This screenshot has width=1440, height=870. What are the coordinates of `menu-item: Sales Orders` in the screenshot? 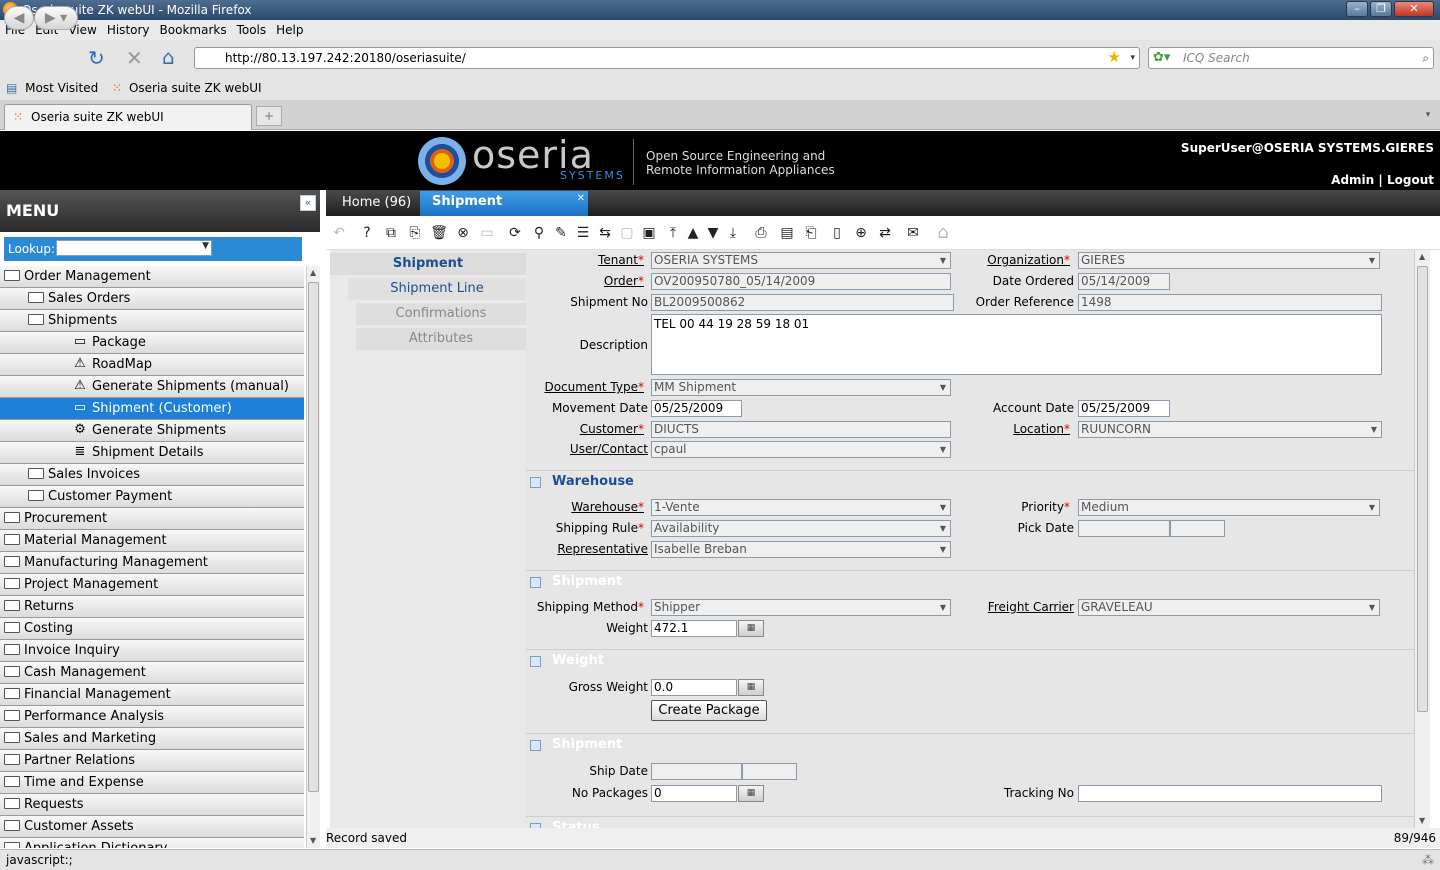 It's located at (152, 299).